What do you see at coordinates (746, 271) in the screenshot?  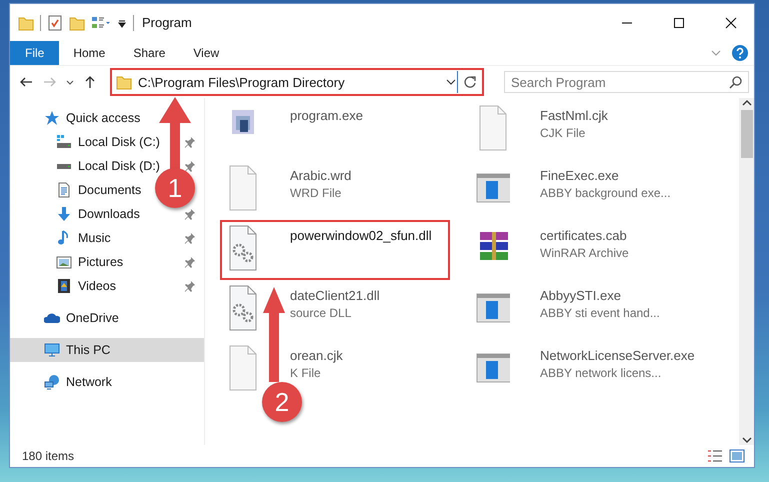 I see `scrollbar` at bounding box center [746, 271].